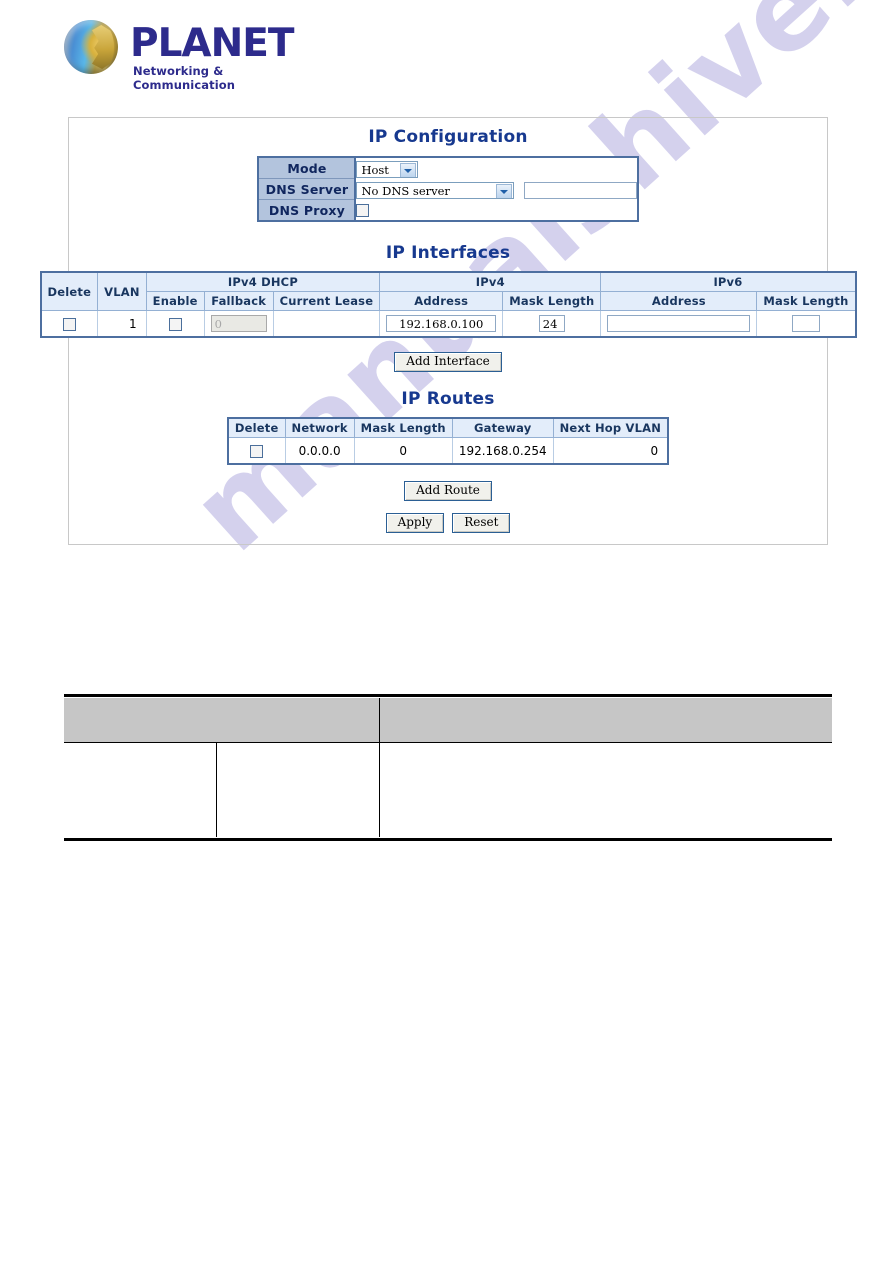  Describe the element at coordinates (307, 189) in the screenshot. I see `dns-server-label: DNS Server` at that location.